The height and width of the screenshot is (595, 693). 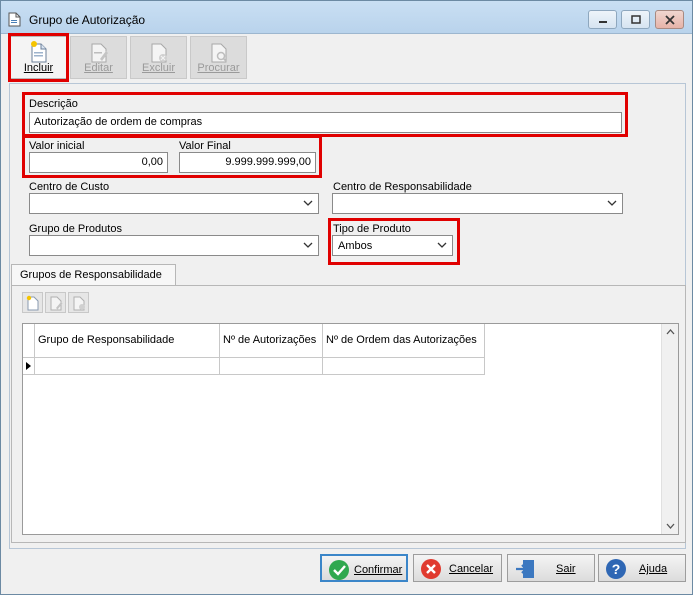 I want to click on row-indicator, so click(x=29, y=366).